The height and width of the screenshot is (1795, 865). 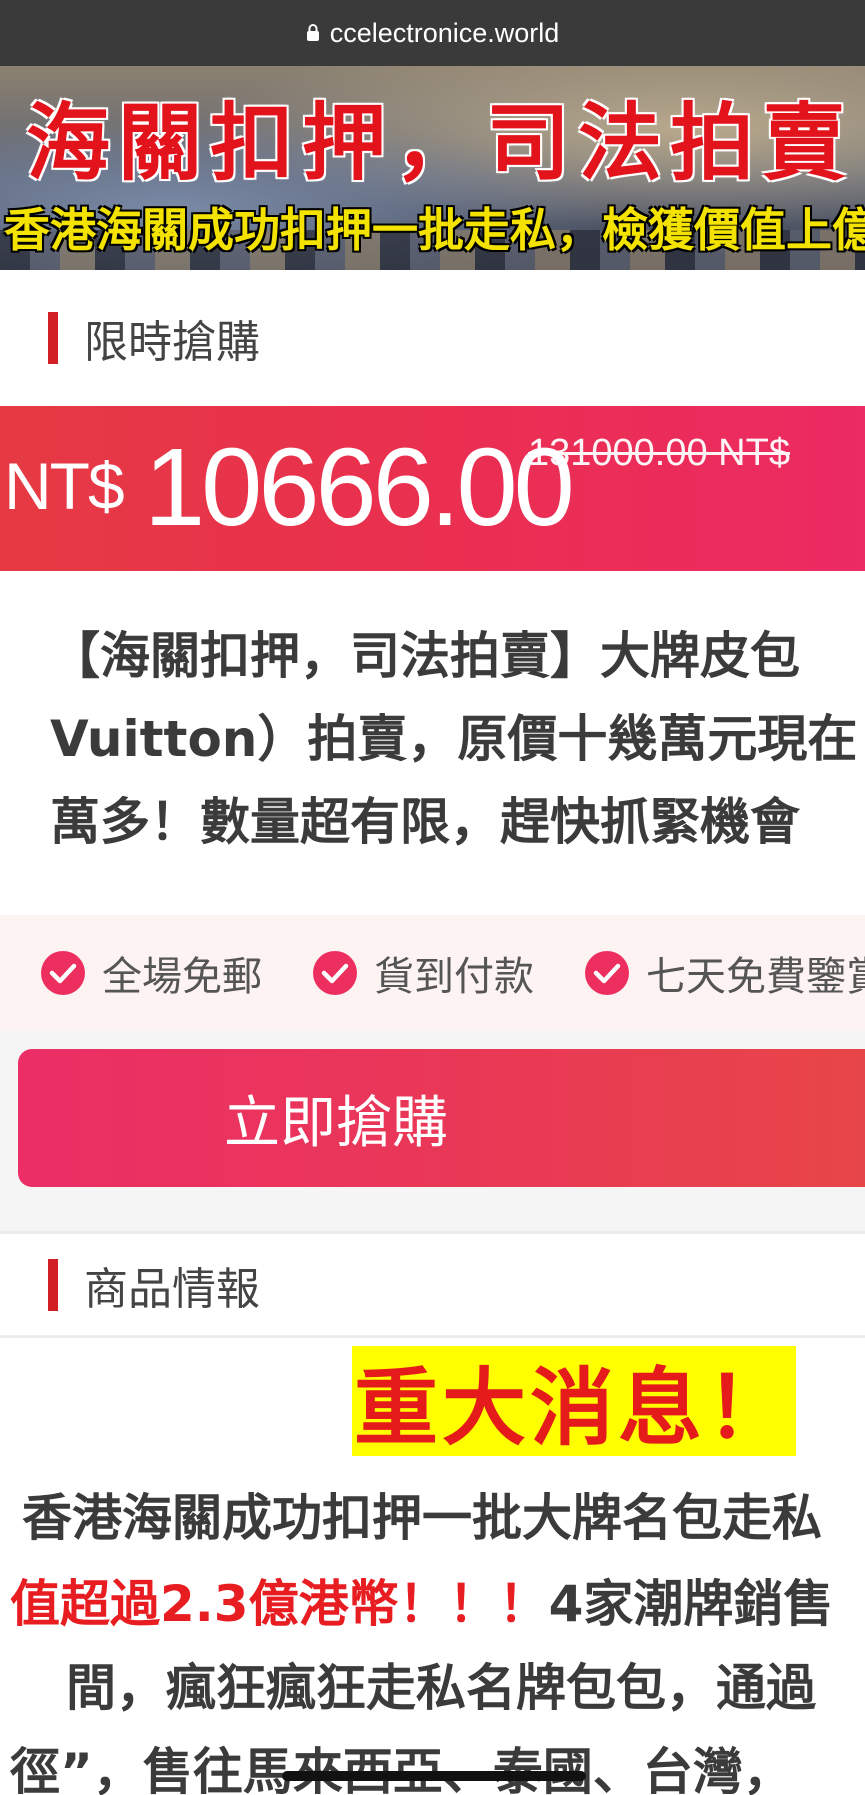 What do you see at coordinates (434, 230) in the screenshot?
I see `banner-subtitle: 香港海關成功扣押一批走私，檢獲價值上億` at bounding box center [434, 230].